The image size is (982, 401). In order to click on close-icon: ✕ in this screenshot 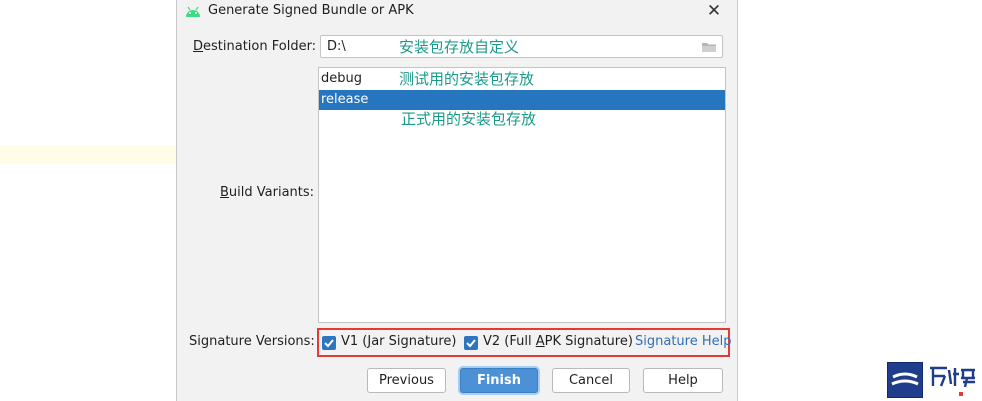, I will do `click(714, 11)`.